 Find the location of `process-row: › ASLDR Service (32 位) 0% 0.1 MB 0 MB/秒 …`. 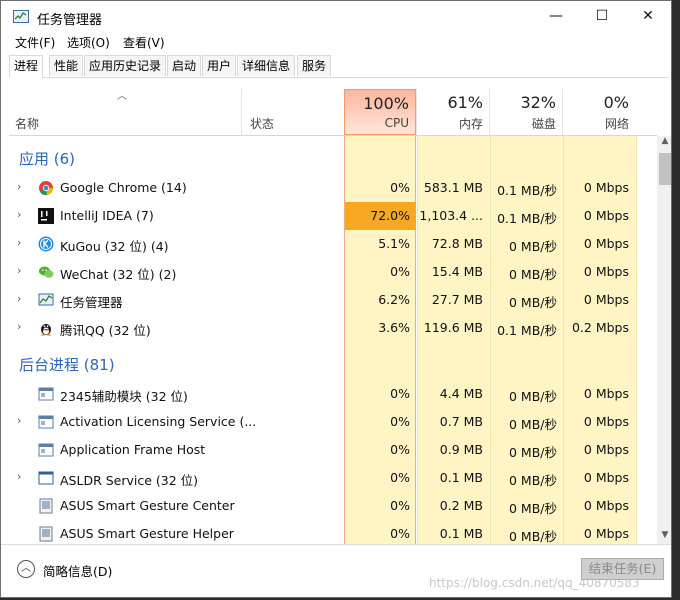

process-row: › ASLDR Service (32 位) 0% 0.1 MB 0 MB/秒 … is located at coordinates (322, 478).